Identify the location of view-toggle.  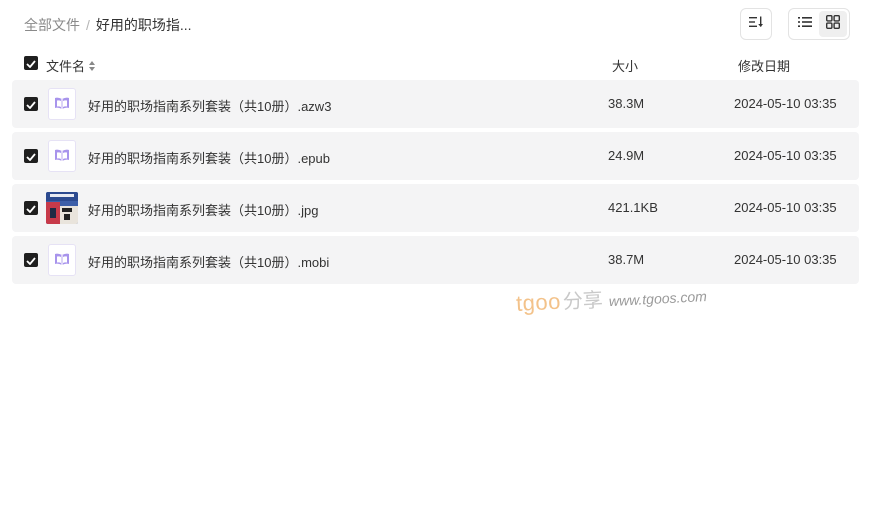
(819, 24).